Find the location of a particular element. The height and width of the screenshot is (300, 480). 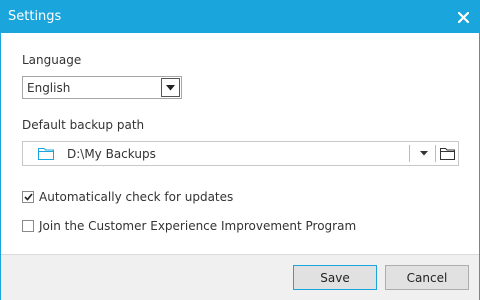

language-dropdown-button is located at coordinates (170, 87).